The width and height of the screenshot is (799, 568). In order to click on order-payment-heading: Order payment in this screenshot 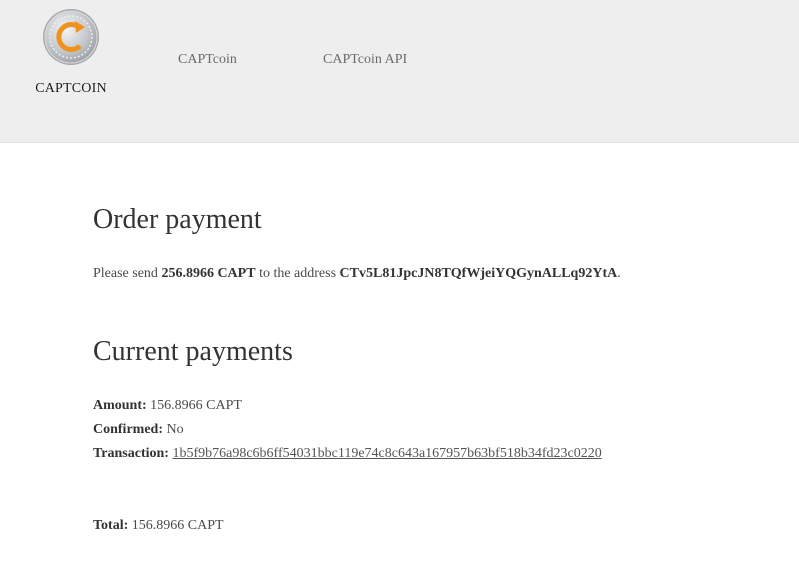, I will do `click(177, 219)`.